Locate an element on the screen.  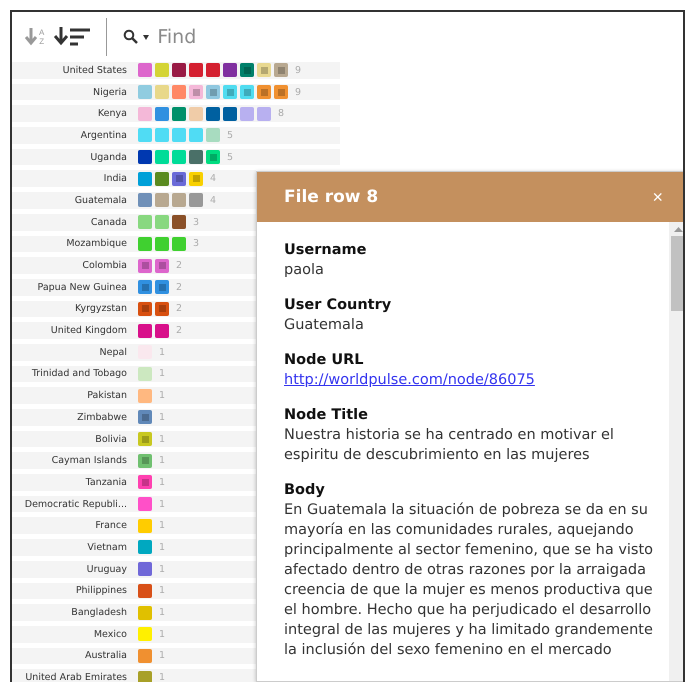
record-count: 4 is located at coordinates (213, 200).